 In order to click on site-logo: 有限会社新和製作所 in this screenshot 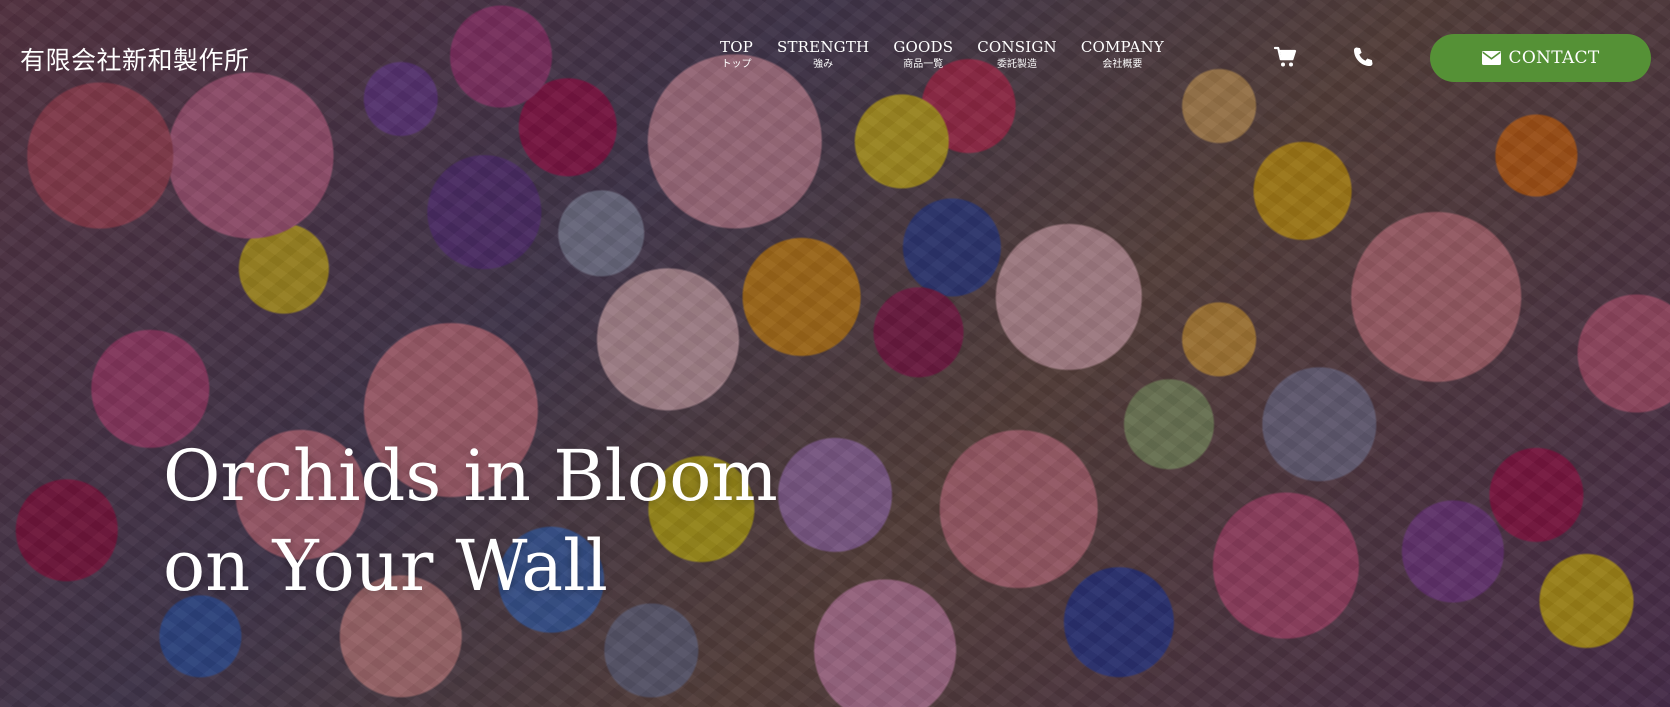, I will do `click(135, 59)`.